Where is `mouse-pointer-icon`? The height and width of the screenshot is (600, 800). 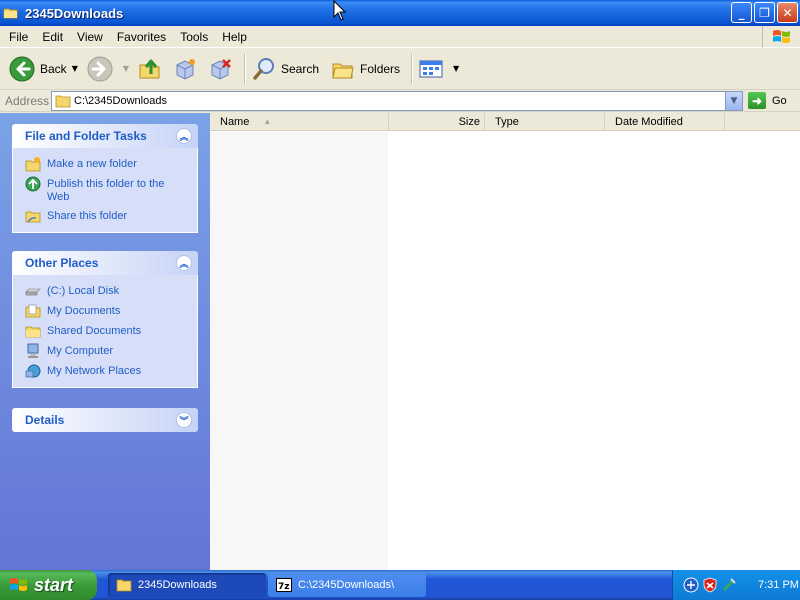
mouse-pointer-icon is located at coordinates (340, 10).